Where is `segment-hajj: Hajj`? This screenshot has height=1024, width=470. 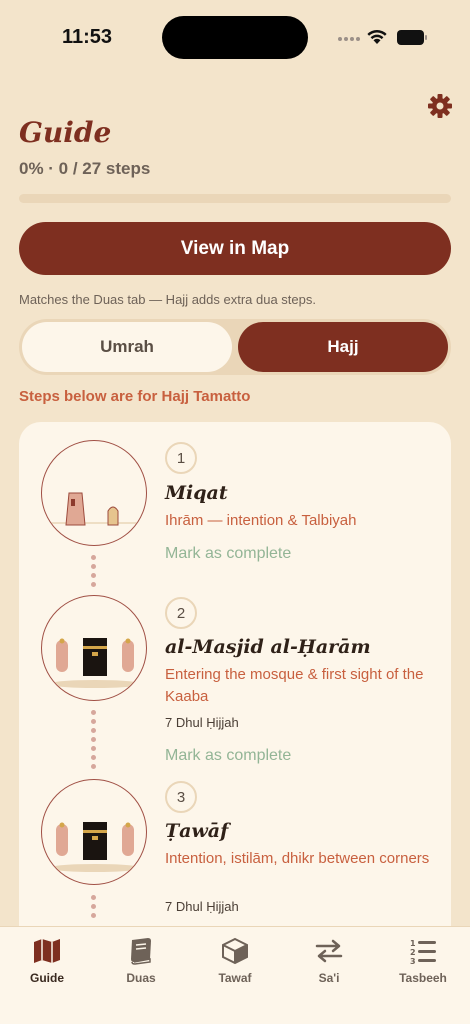 segment-hajj: Hajj is located at coordinates (343, 347).